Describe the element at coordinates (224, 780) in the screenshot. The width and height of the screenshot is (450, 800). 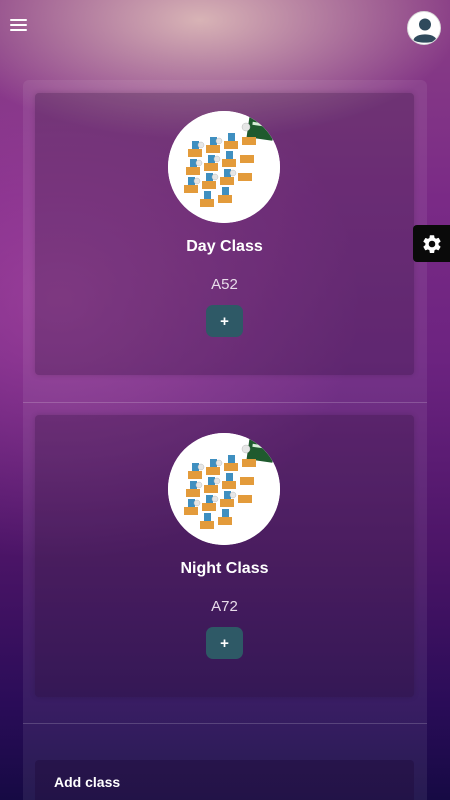
I see `add-class-button: Add class` at that location.